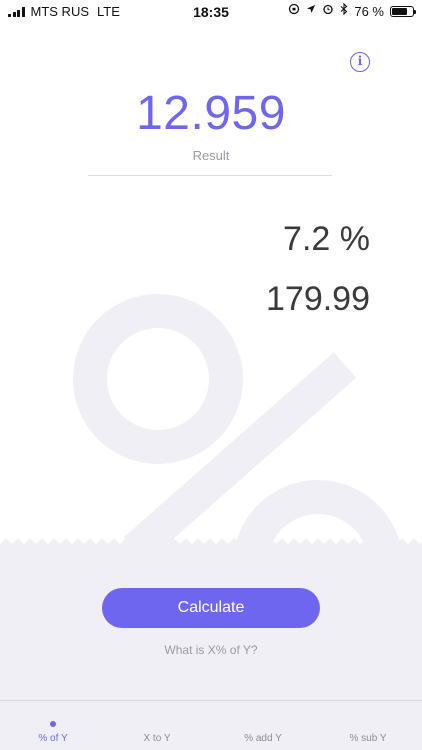  I want to click on tab-label: % add Y, so click(263, 738).